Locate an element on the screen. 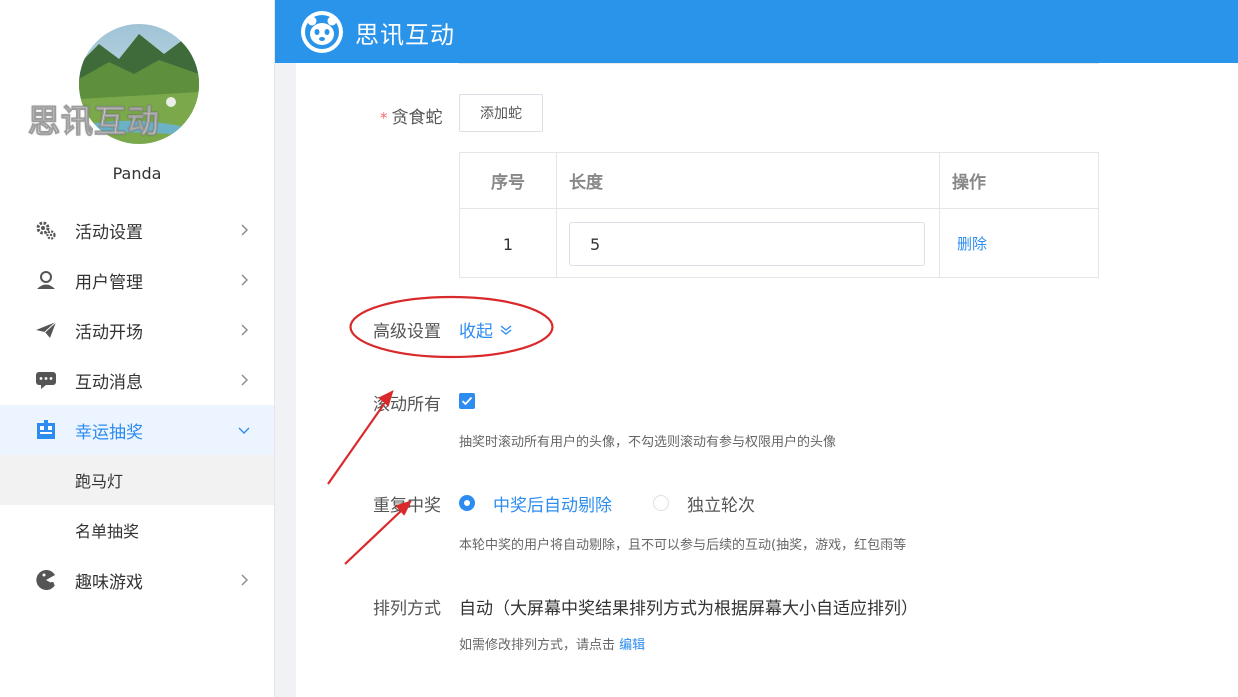 This screenshot has width=1238, height=697. edit-link: 编辑 is located at coordinates (632, 645).